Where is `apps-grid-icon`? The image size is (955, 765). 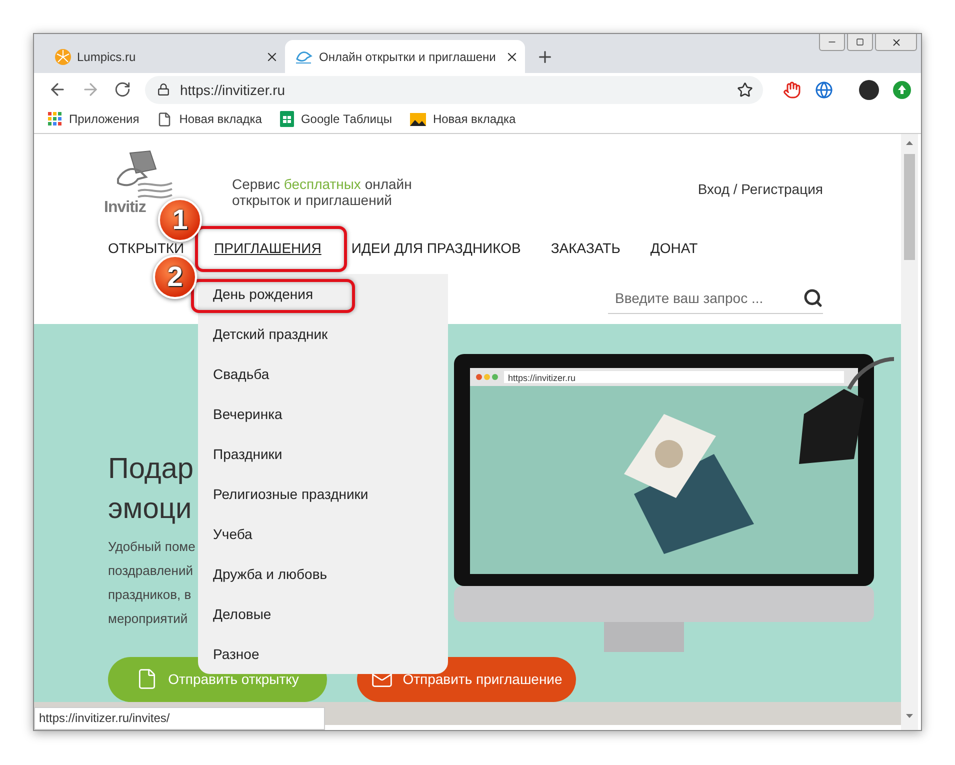
apps-grid-icon is located at coordinates (55, 119).